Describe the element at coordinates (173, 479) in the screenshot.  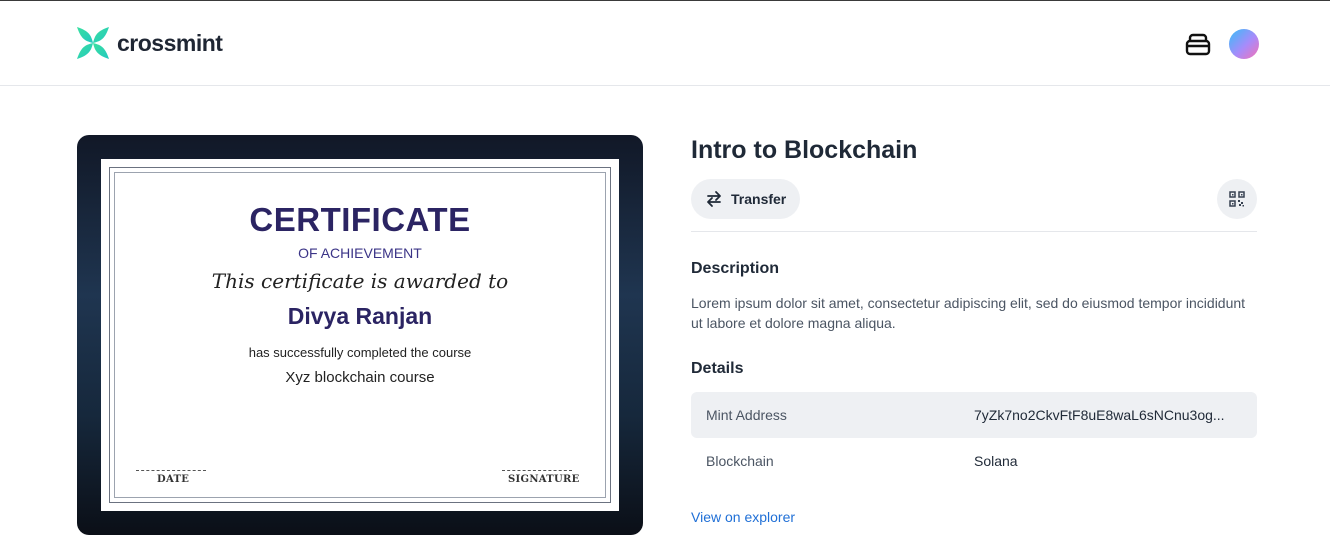
I see `date-label: DATE` at that location.